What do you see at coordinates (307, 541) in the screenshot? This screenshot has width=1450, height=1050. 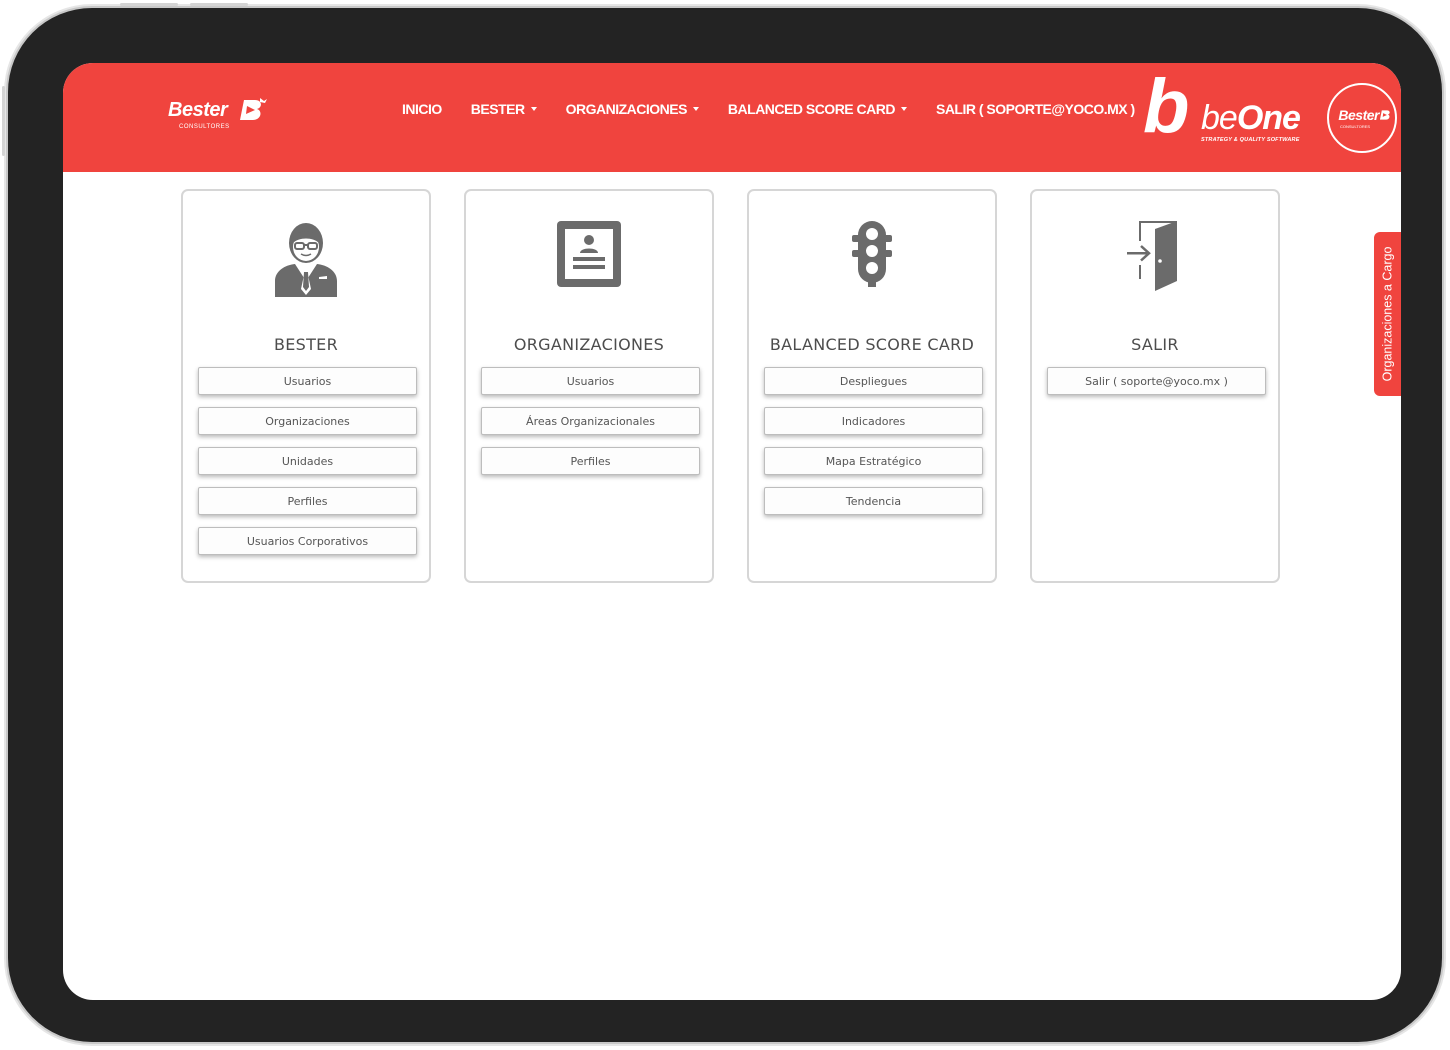 I see `btn-usuarios-corporativos: Usuarios Corporativos` at bounding box center [307, 541].